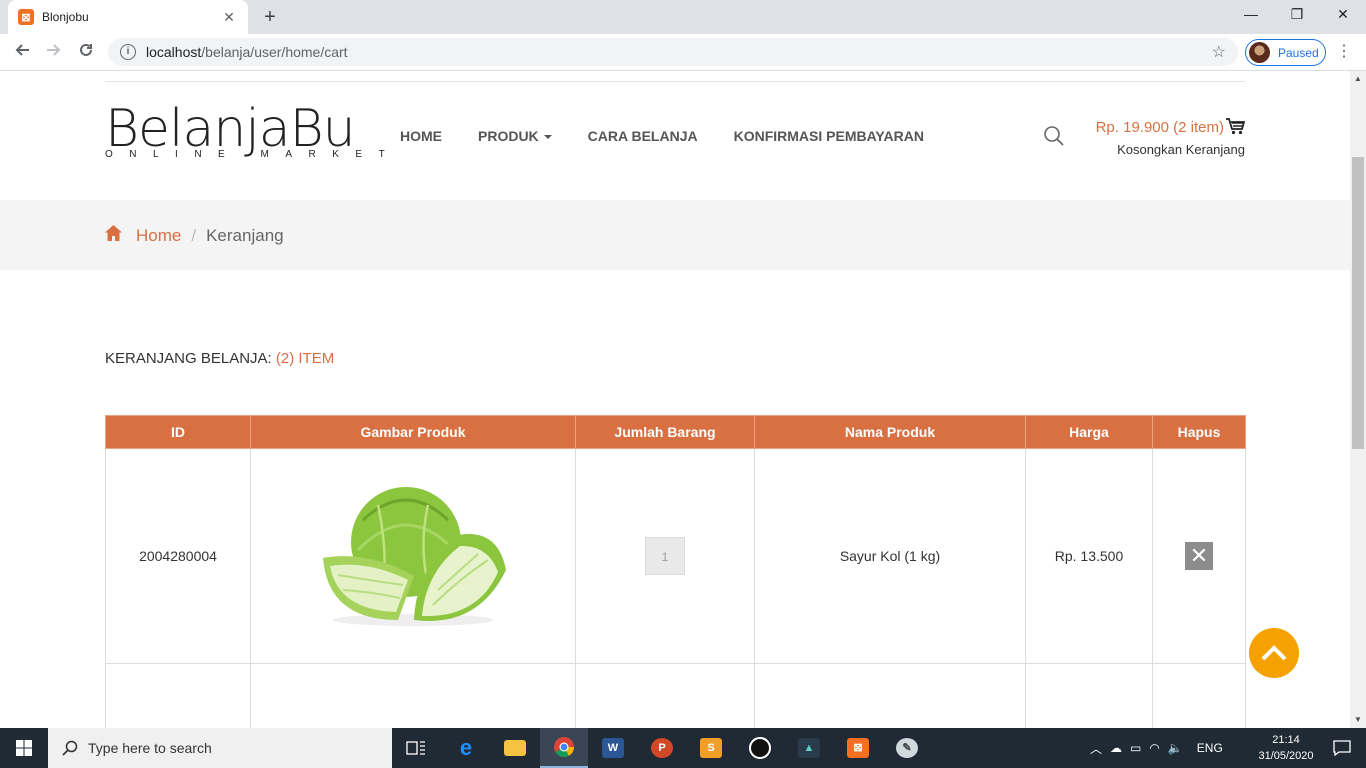  Describe the element at coordinates (220, 748) in the screenshot. I see `taskbar-search: Type here to search` at that location.